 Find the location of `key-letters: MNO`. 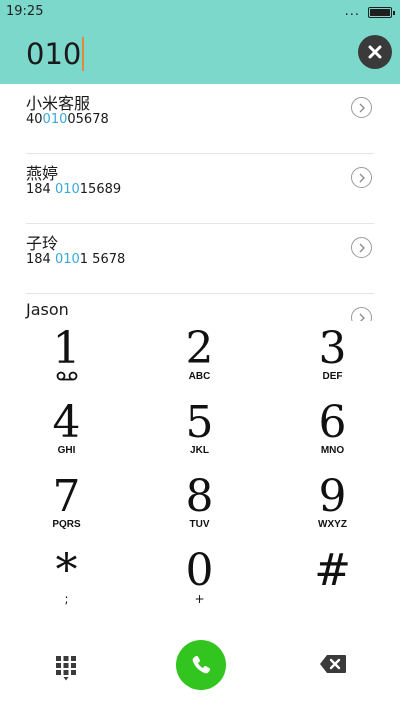

key-letters: MNO is located at coordinates (332, 450).